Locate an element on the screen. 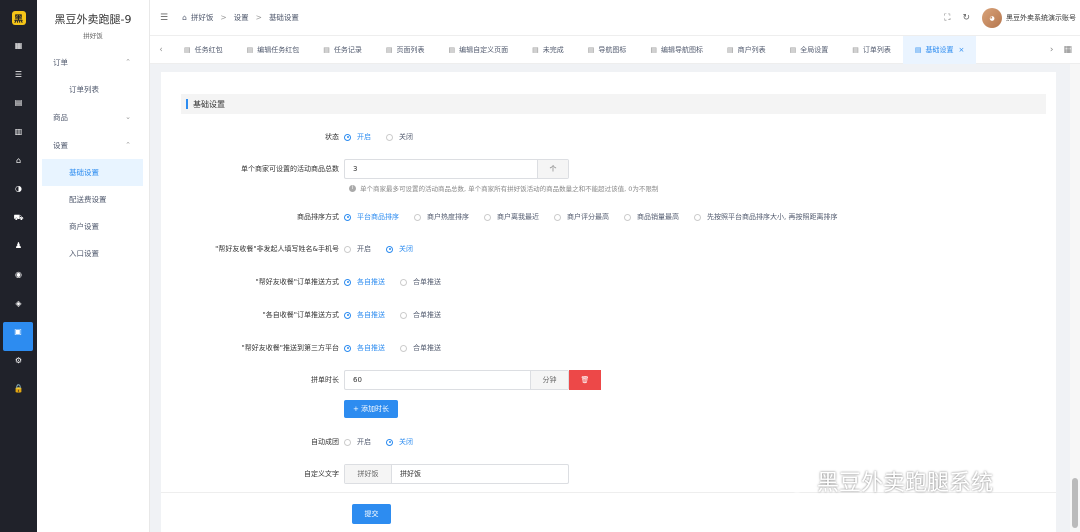 The image size is (1080, 532). sort-label: 商品排序方式 is located at coordinates (318, 217).